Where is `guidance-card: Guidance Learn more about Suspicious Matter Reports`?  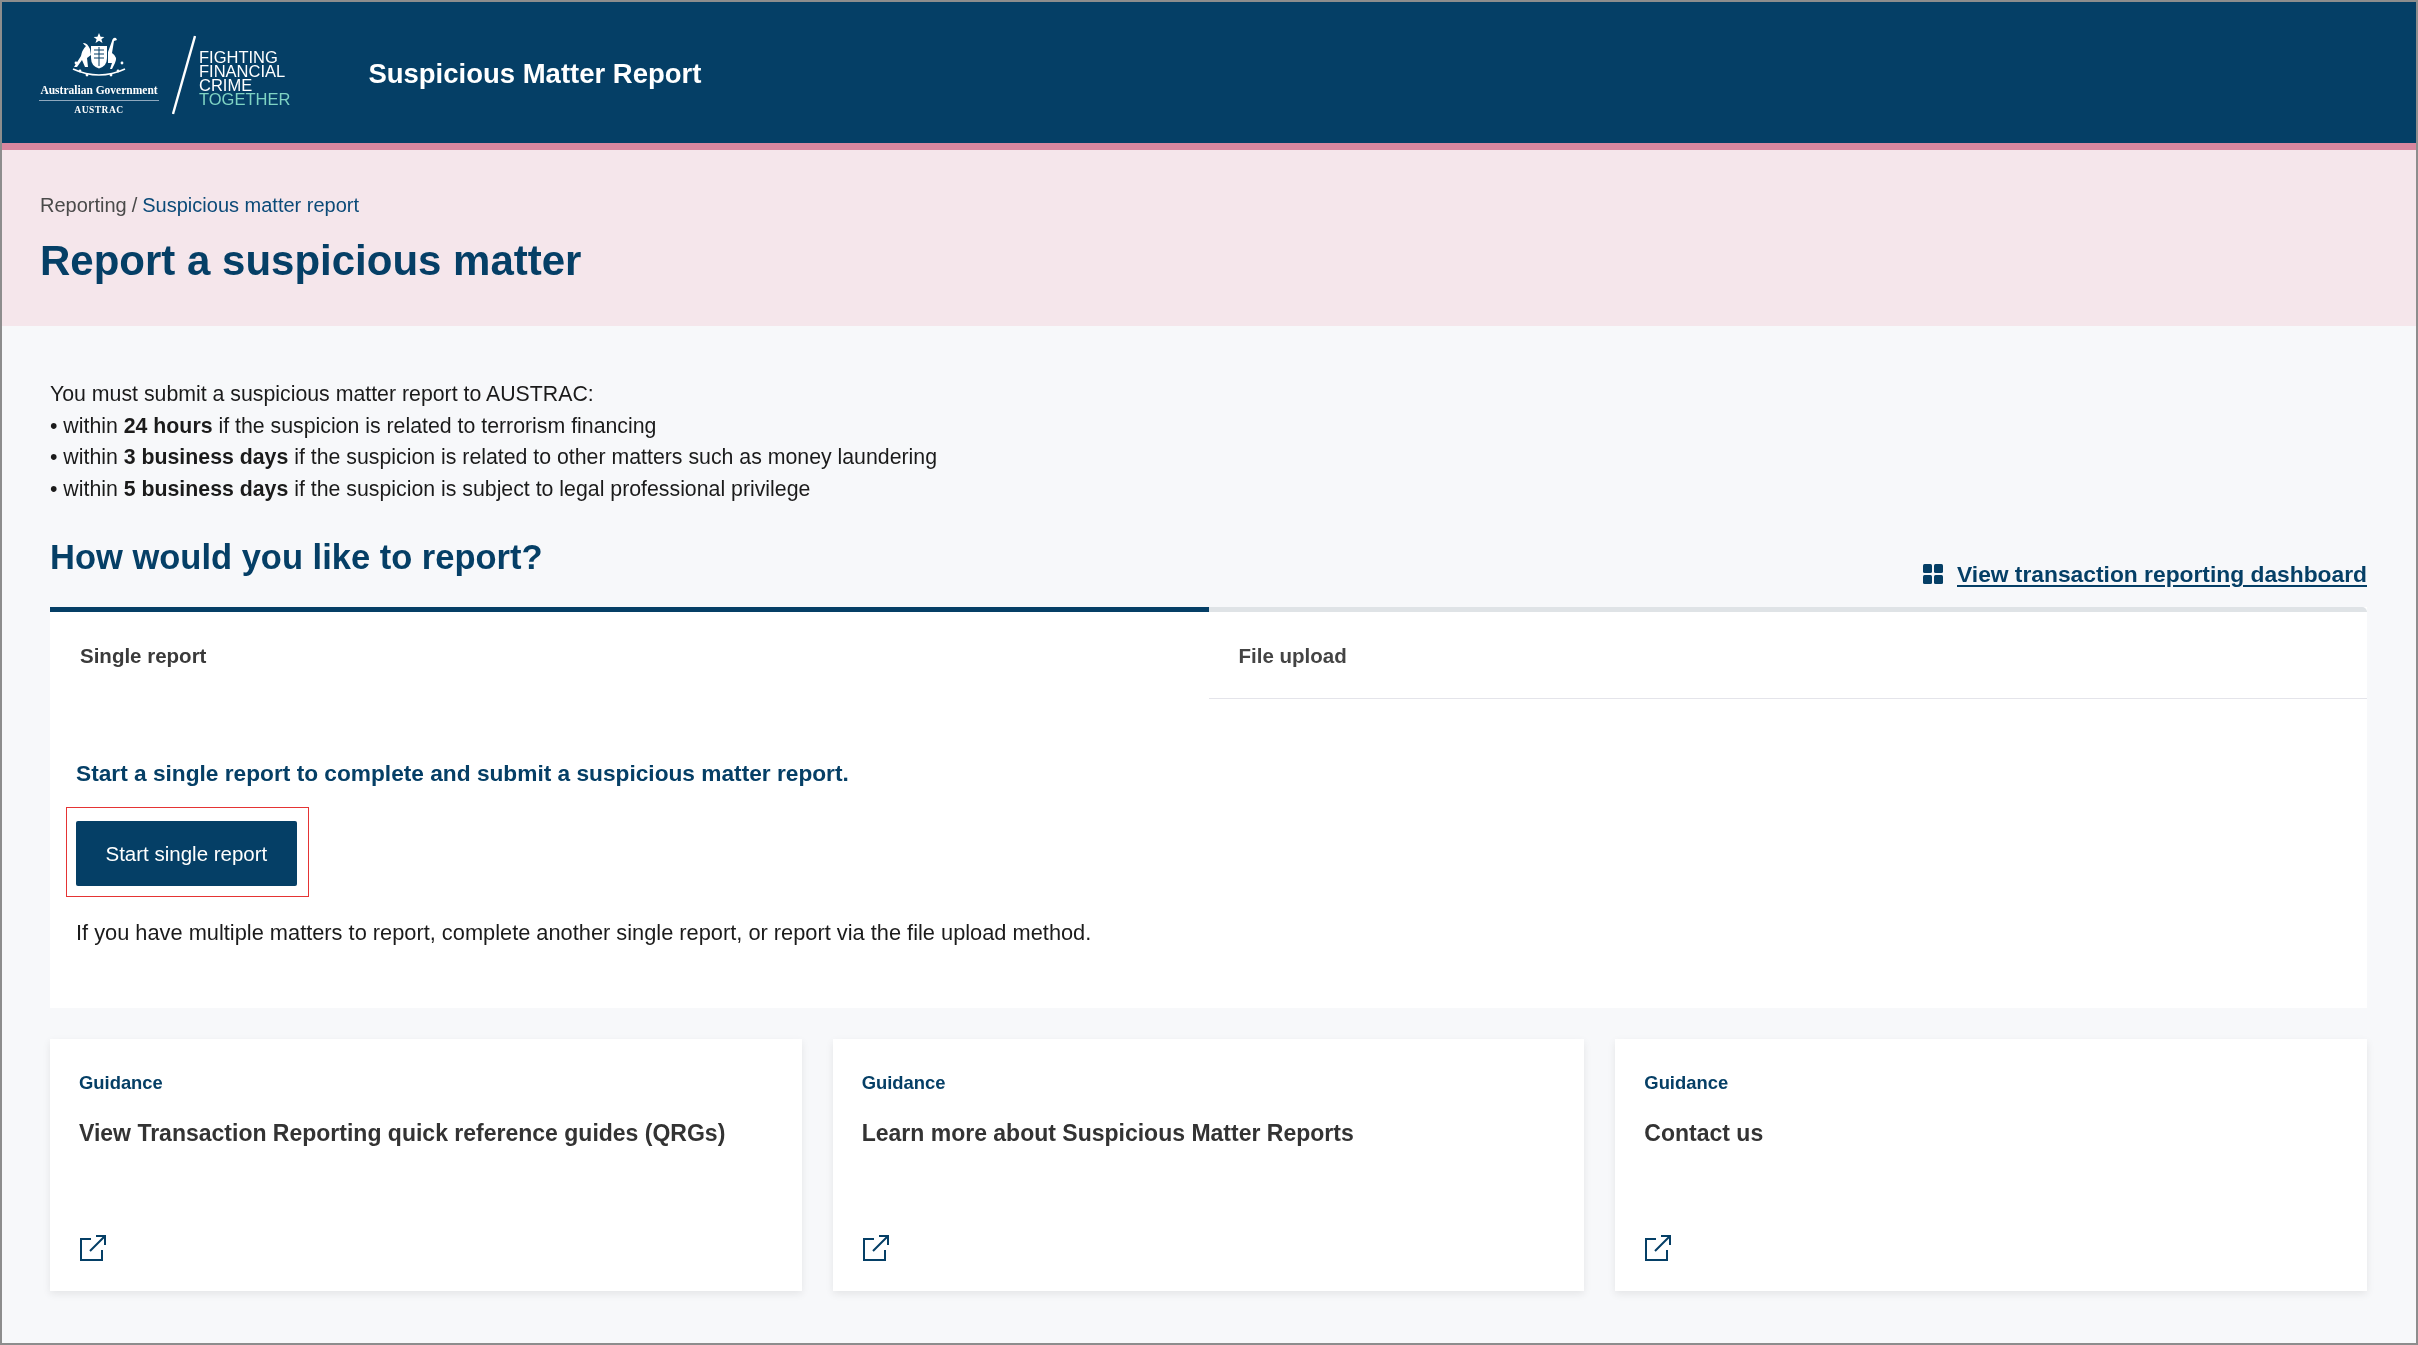
guidance-card: Guidance Learn more about Suspicious Matter Reports is located at coordinates (1208, 1165).